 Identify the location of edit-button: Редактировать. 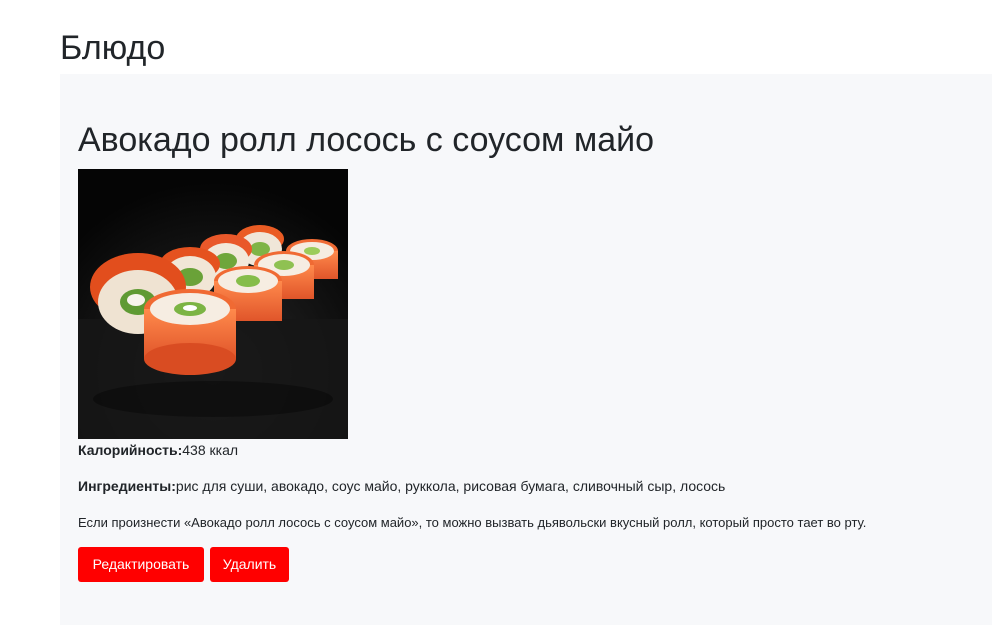
(141, 564).